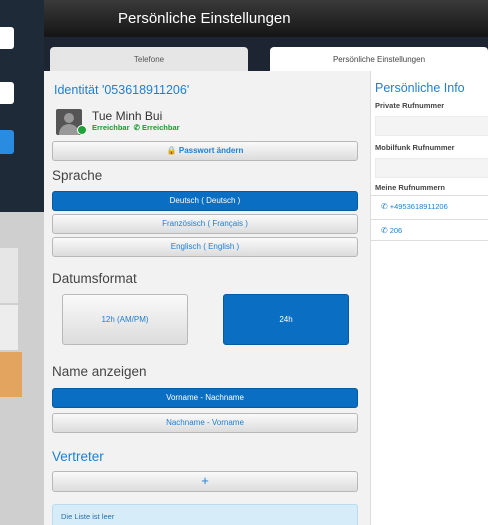 This screenshot has width=488, height=525. What do you see at coordinates (431, 168) in the screenshot?
I see `mobile-number-input` at bounding box center [431, 168].